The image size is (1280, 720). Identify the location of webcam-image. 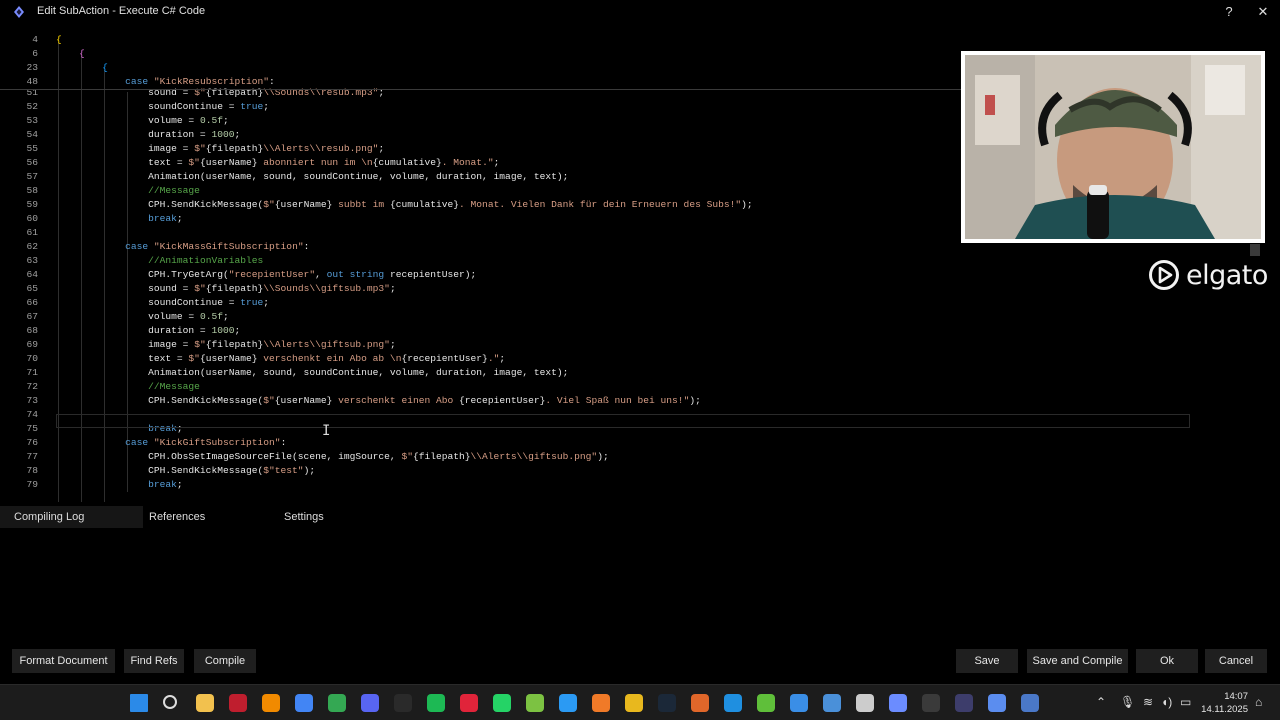
(1113, 147).